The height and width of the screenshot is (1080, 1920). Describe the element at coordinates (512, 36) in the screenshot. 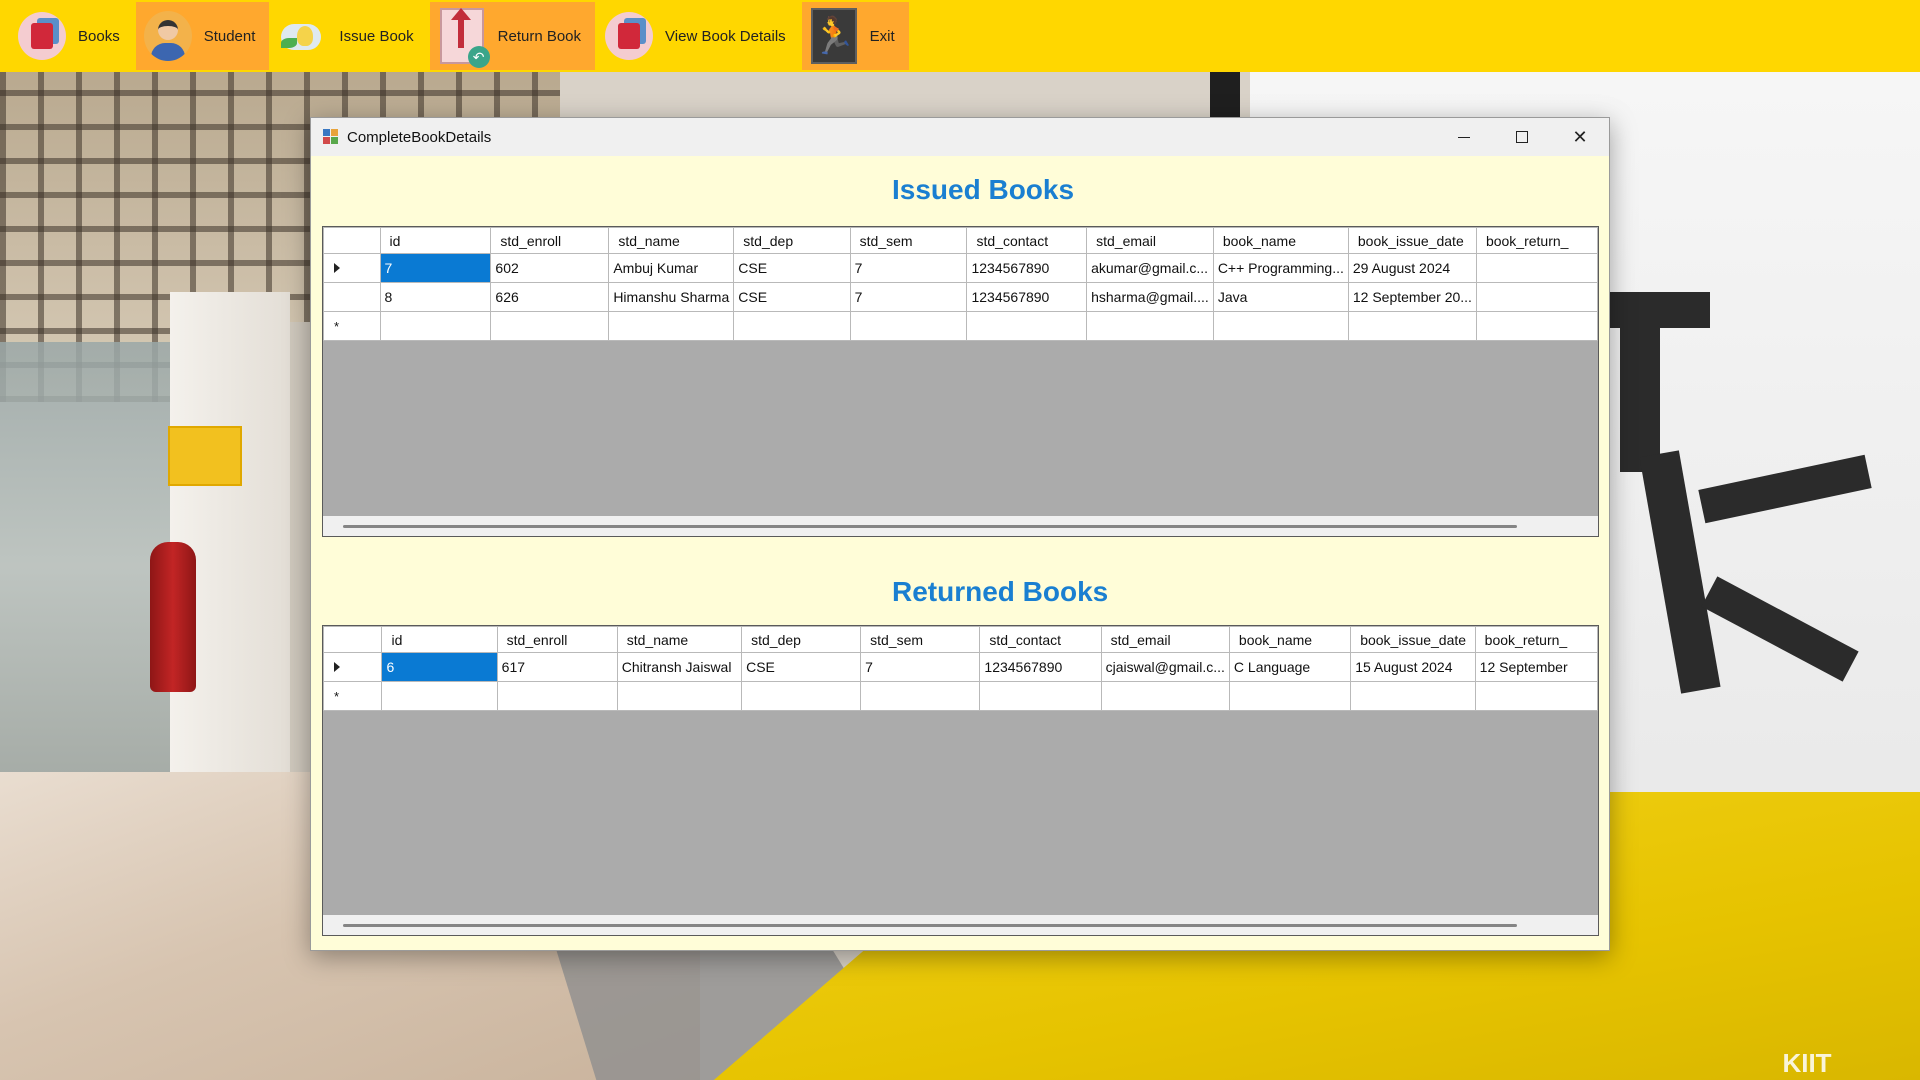

I see `menu-return-book: ↶ Return Book` at that location.